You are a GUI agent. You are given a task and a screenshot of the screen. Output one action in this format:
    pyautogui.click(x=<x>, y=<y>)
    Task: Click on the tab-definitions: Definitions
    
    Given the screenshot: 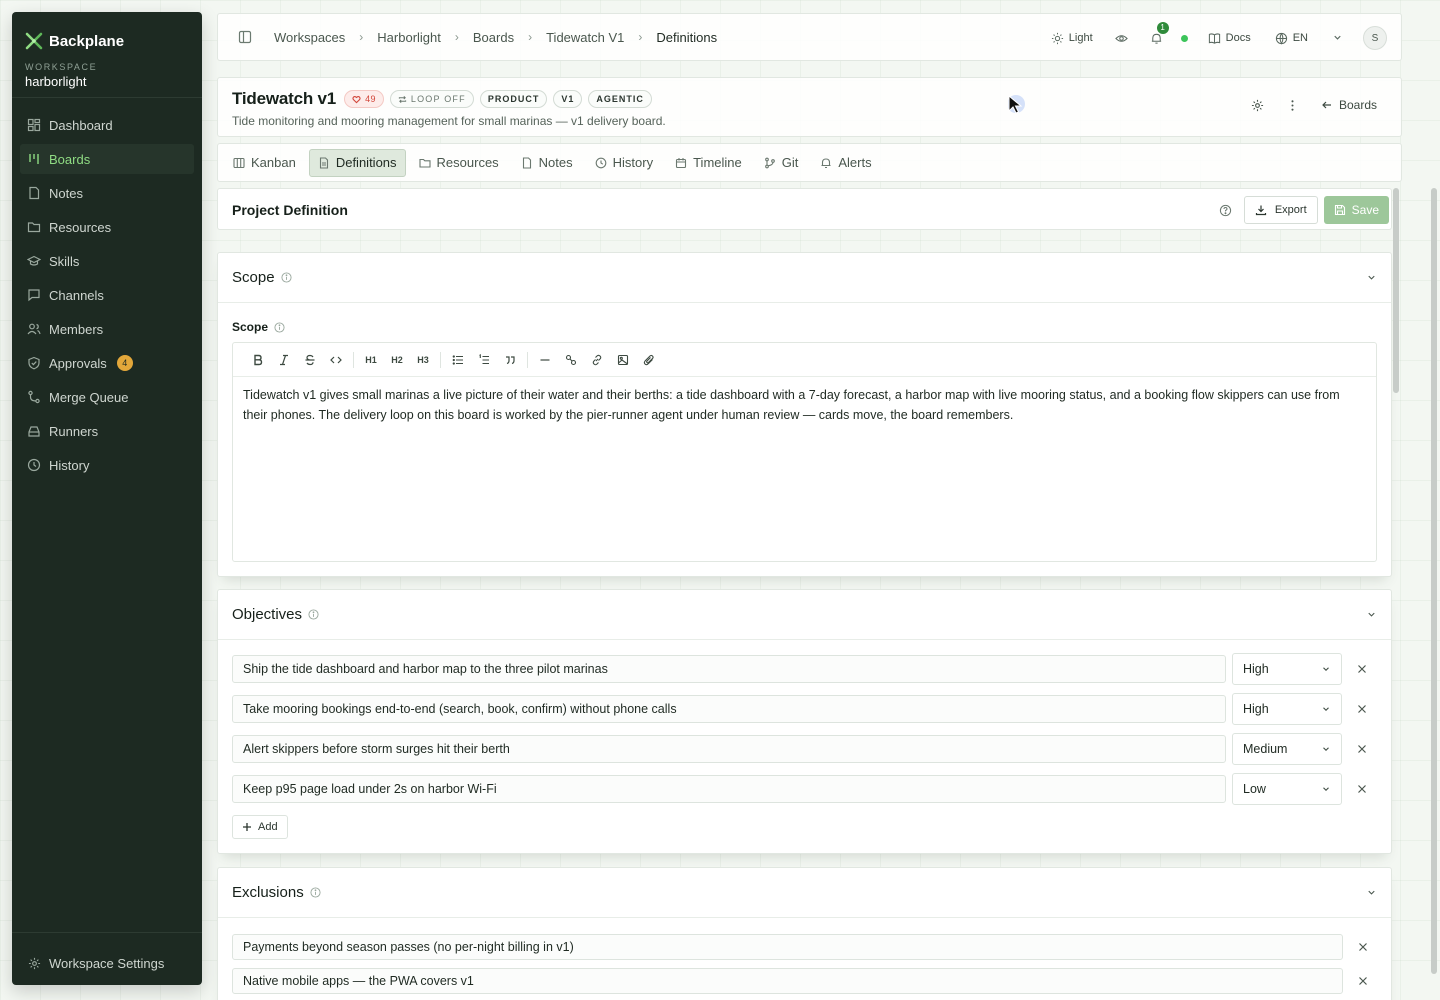 What is the action you would take?
    pyautogui.click(x=357, y=162)
    